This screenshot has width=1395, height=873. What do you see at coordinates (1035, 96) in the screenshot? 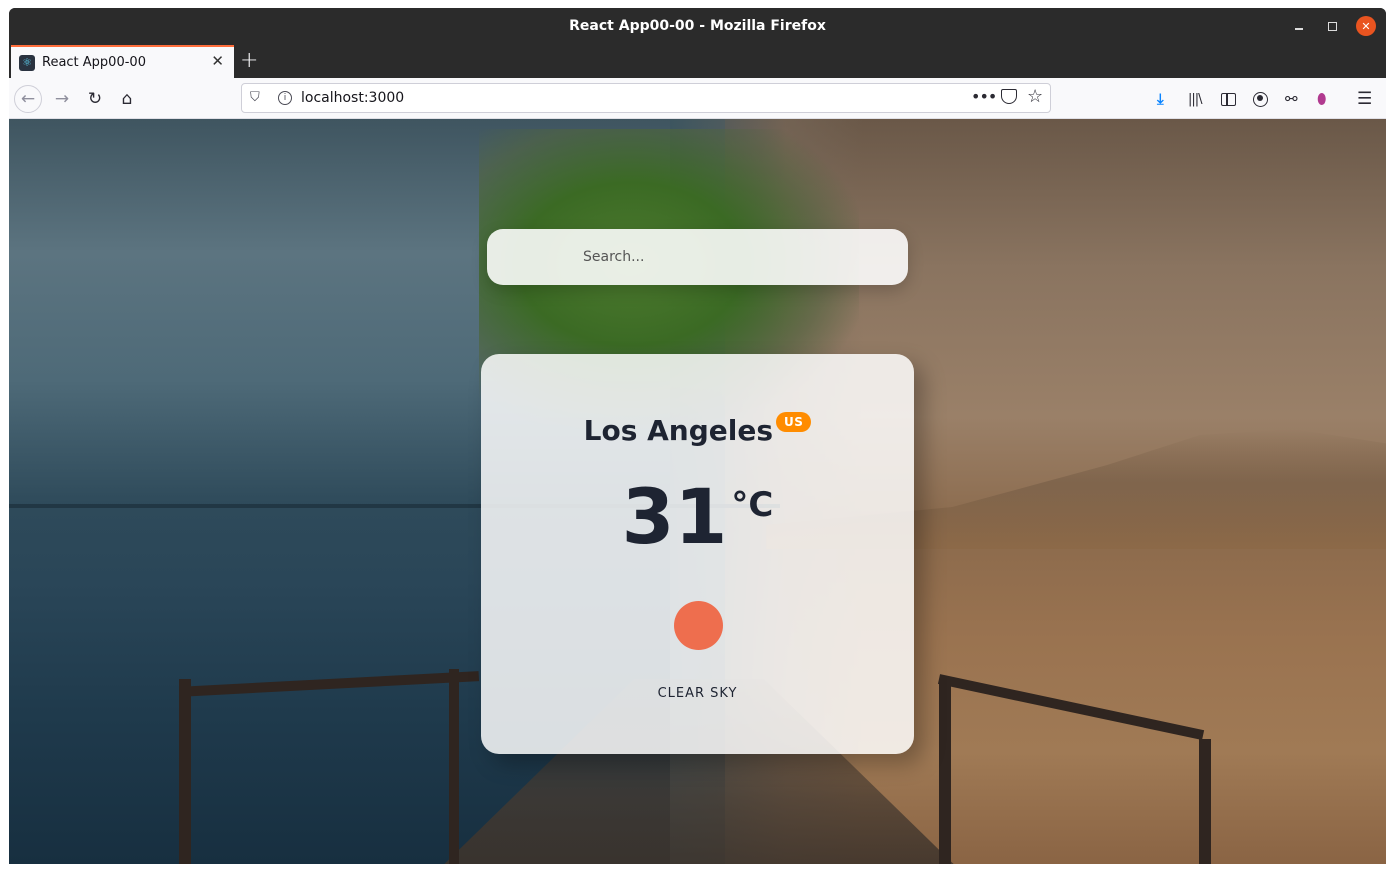
I see `bookmark-star-icon: ☆` at bounding box center [1035, 96].